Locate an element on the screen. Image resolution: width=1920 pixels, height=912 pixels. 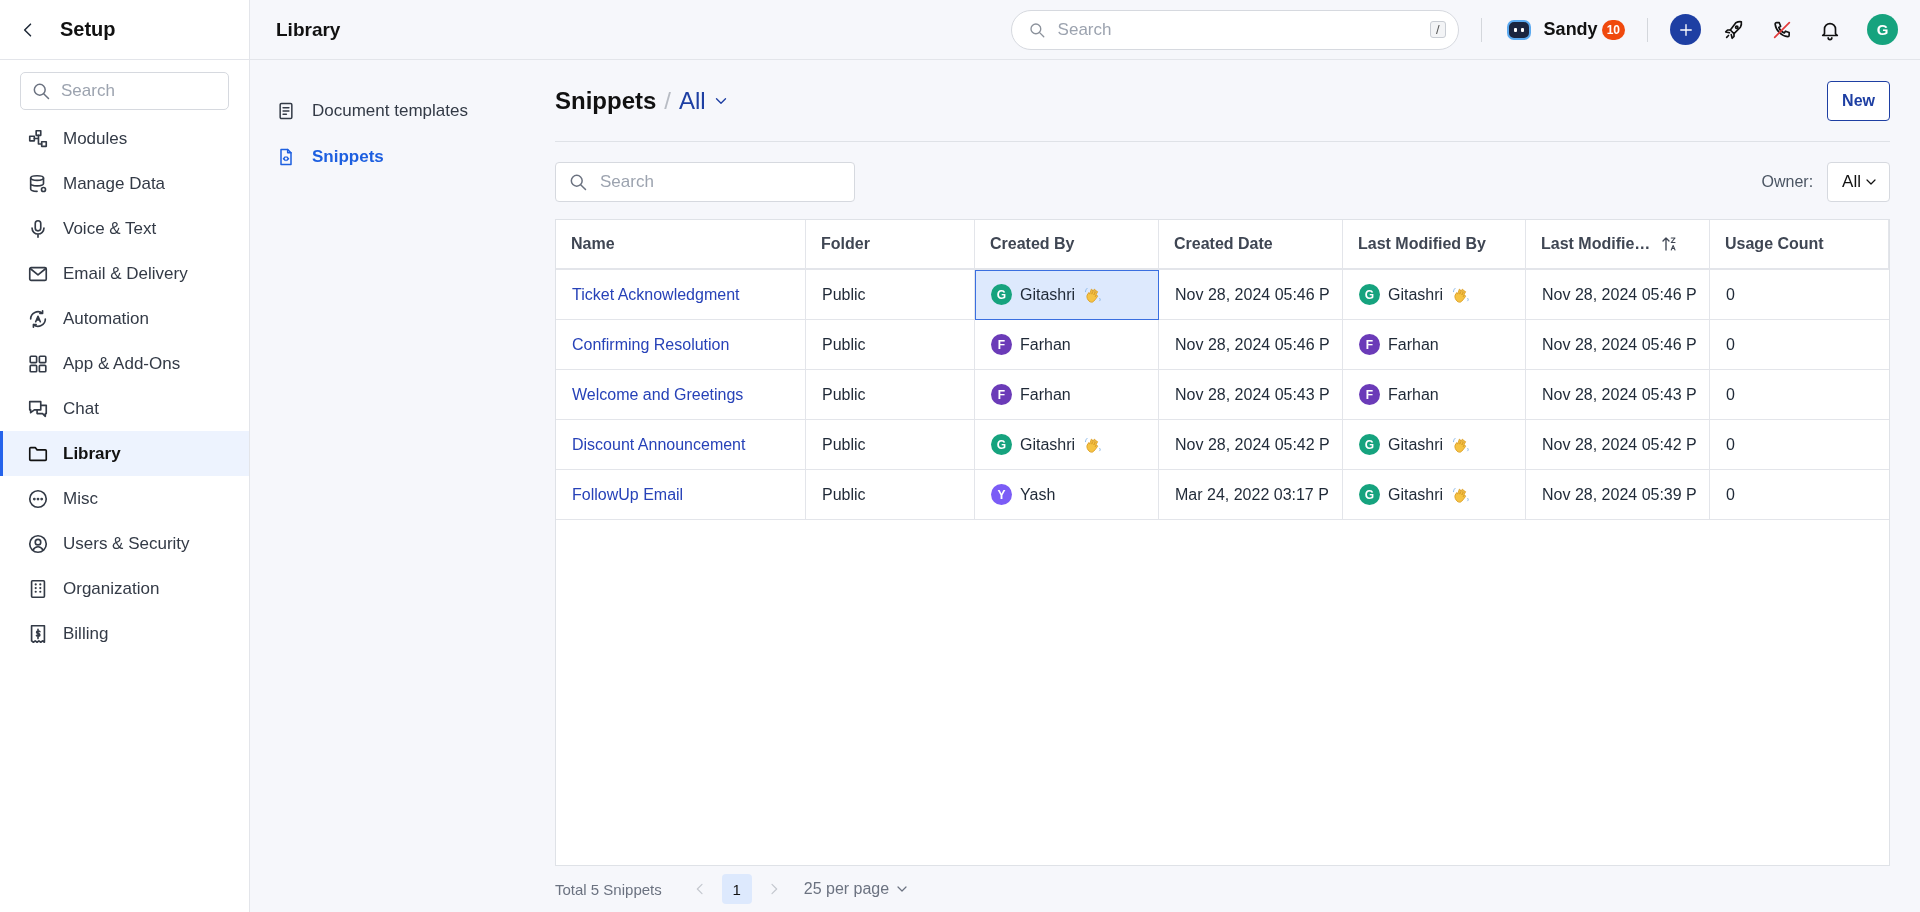
page-button: 1 is located at coordinates (736, 889).